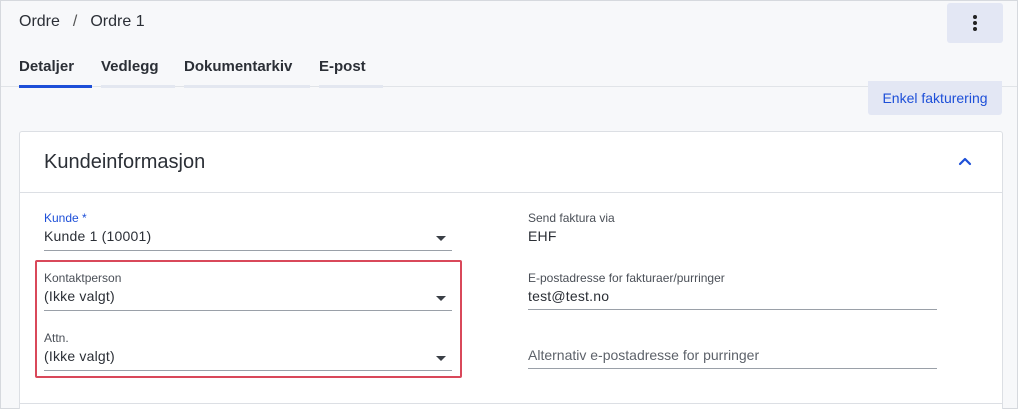 This screenshot has height=409, width=1018. I want to click on chevron-up-icon, so click(965, 161).